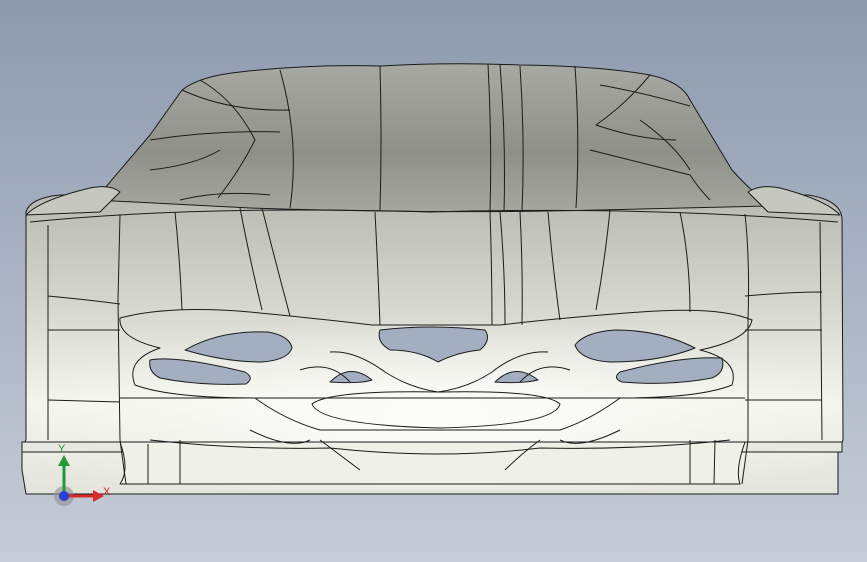  What do you see at coordinates (64, 496) in the screenshot?
I see `z-axis-dot` at bounding box center [64, 496].